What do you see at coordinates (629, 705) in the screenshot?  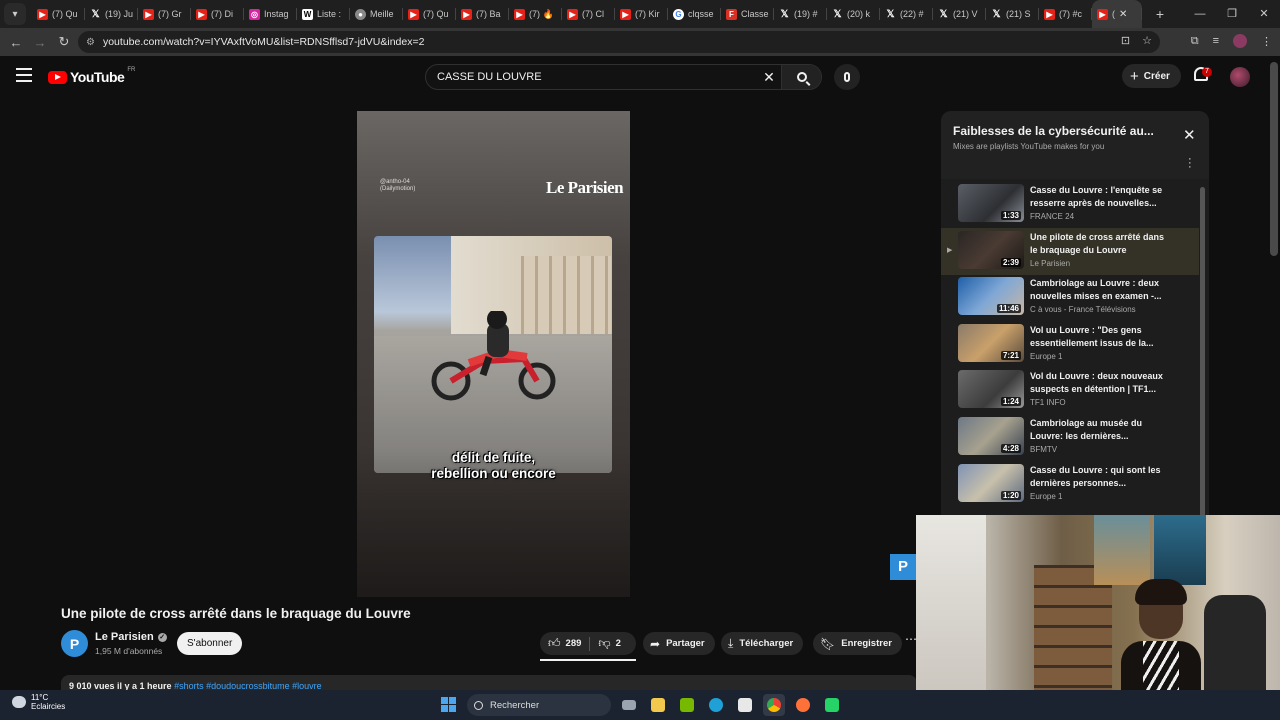 I see `task-view-icon` at bounding box center [629, 705].